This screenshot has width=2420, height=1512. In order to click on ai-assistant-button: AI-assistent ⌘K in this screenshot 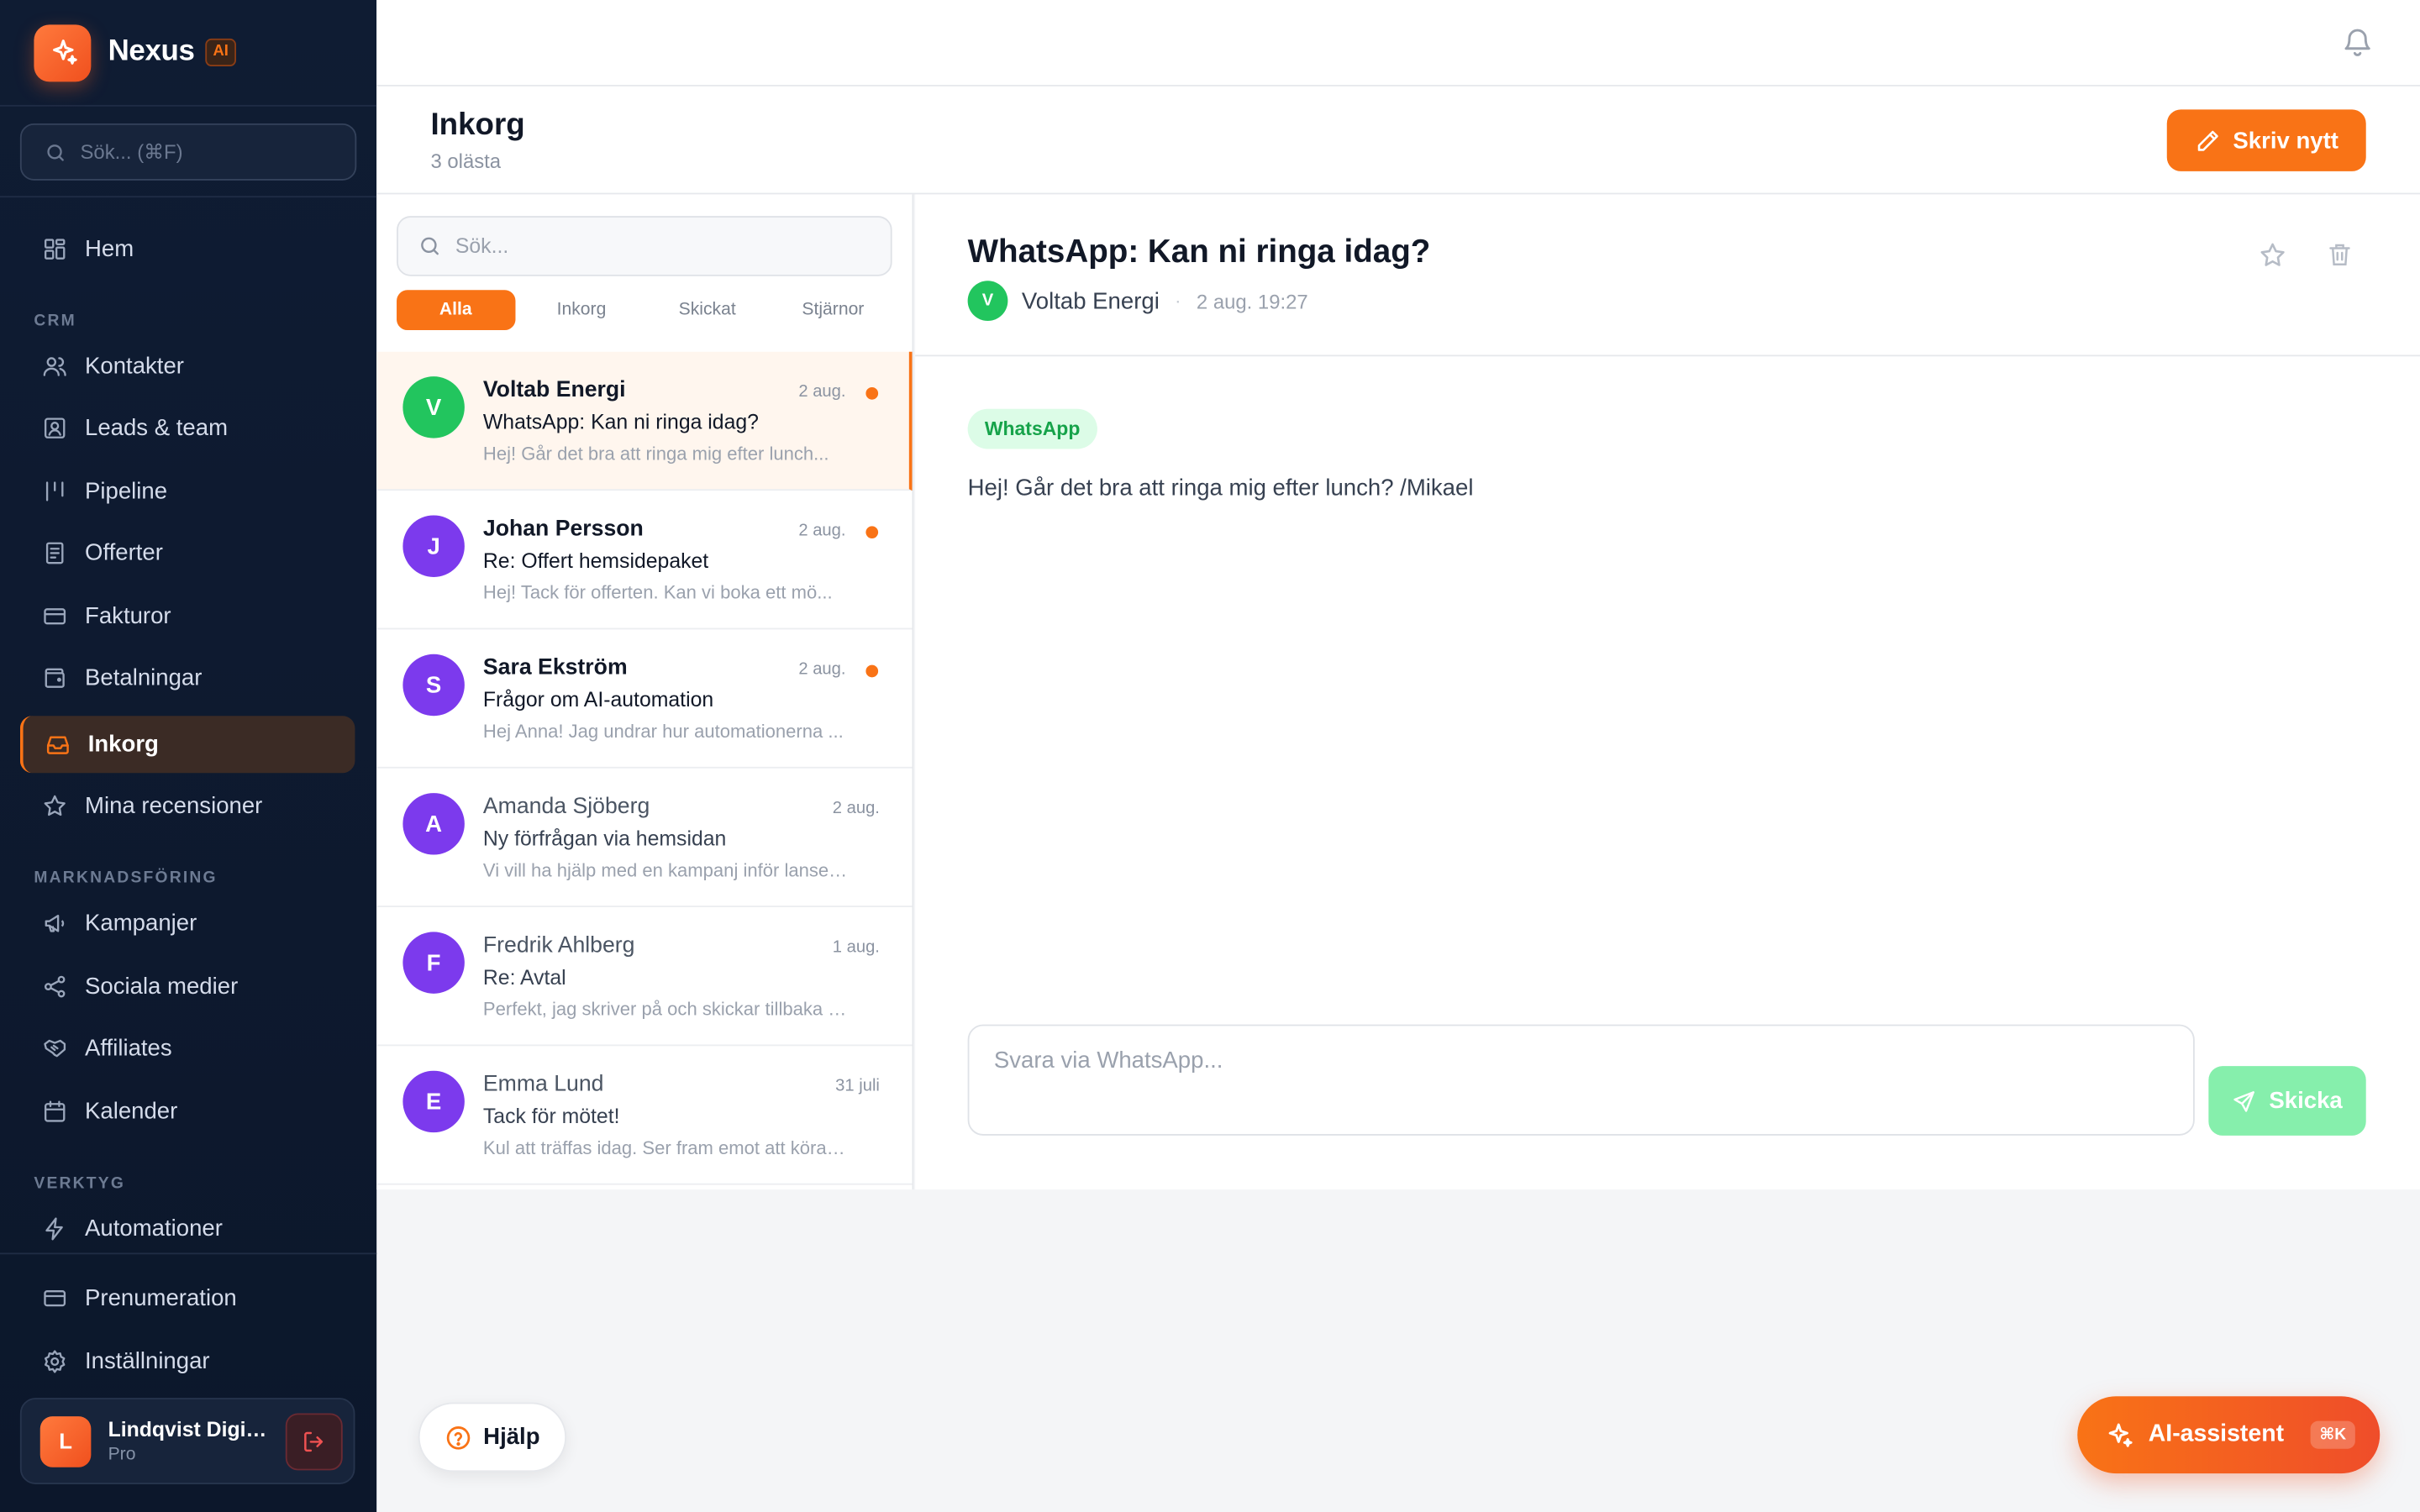, I will do `click(2229, 1435)`.